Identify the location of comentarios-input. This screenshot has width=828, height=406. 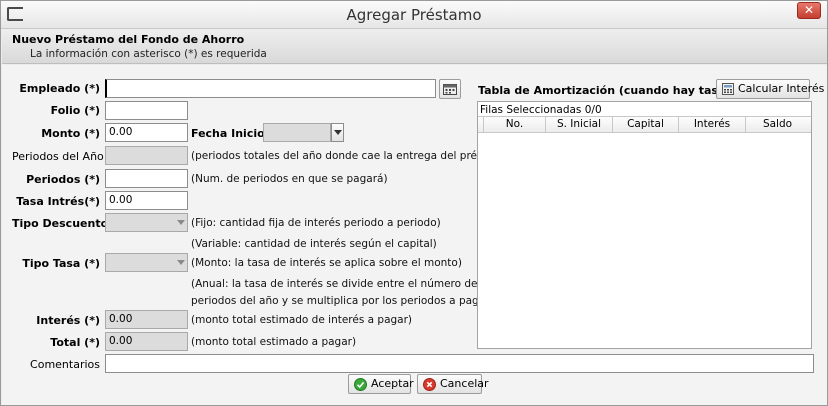
(459, 363).